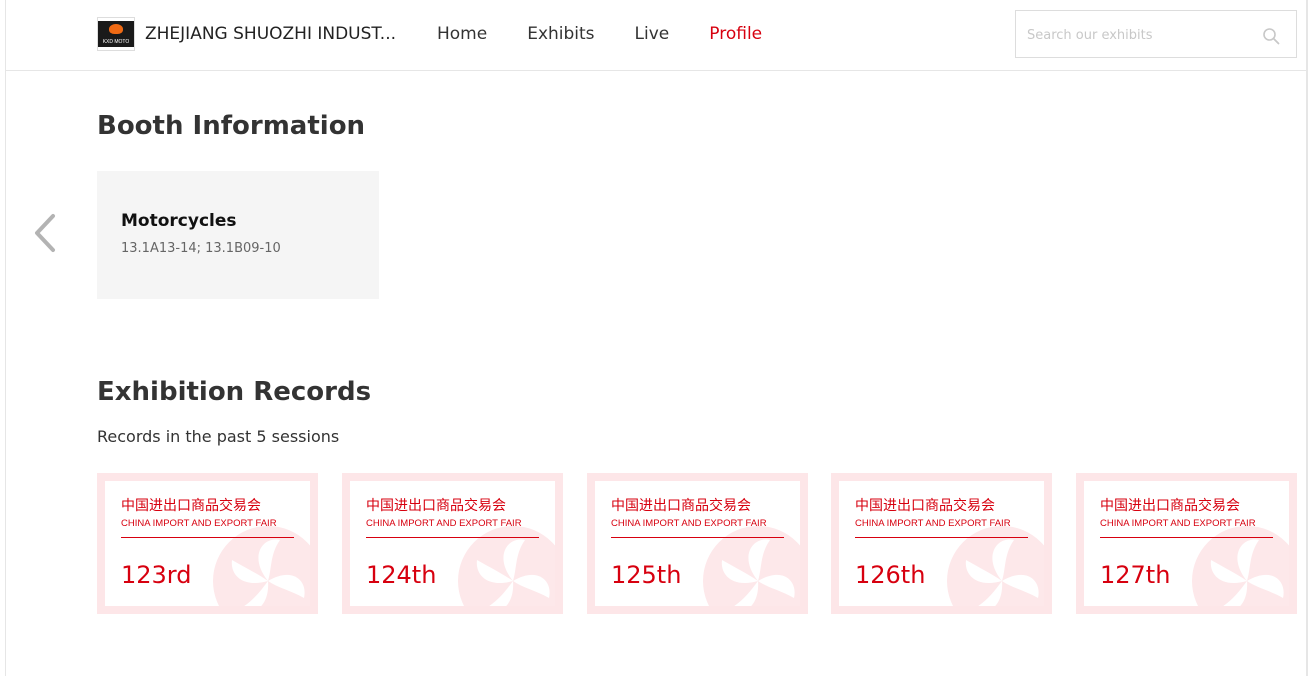 This screenshot has width=1308, height=676. Describe the element at coordinates (234, 392) in the screenshot. I see `records-section-title: Exhibition Records` at that location.